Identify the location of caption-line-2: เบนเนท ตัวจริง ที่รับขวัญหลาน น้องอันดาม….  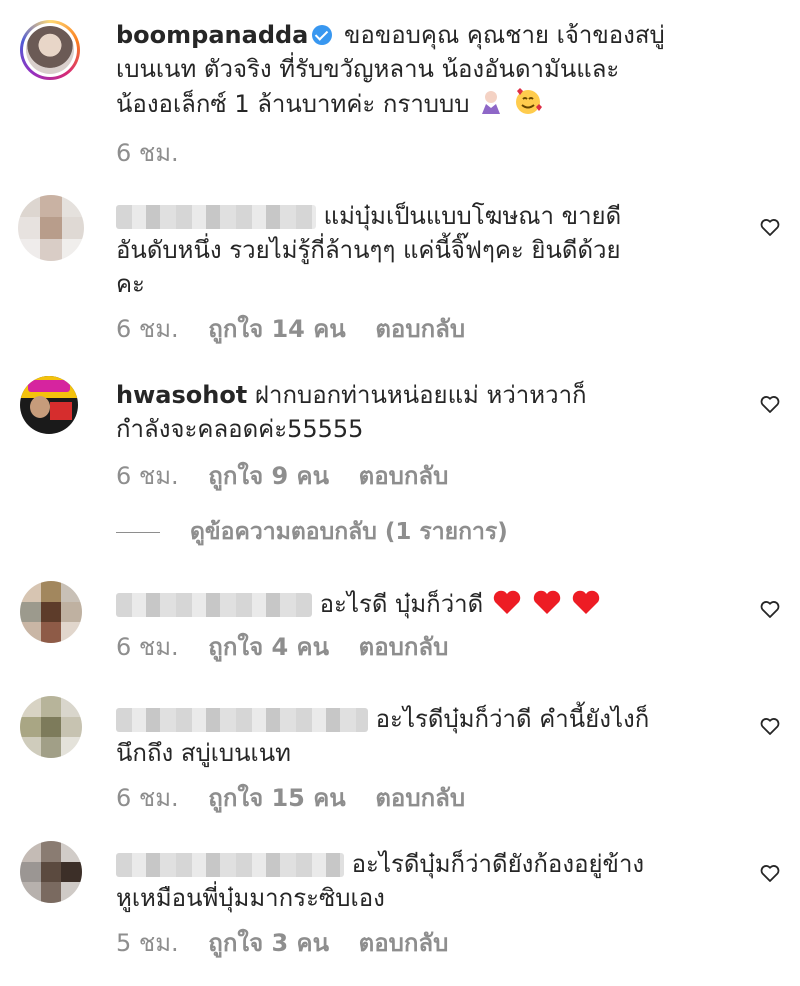
(368, 69).